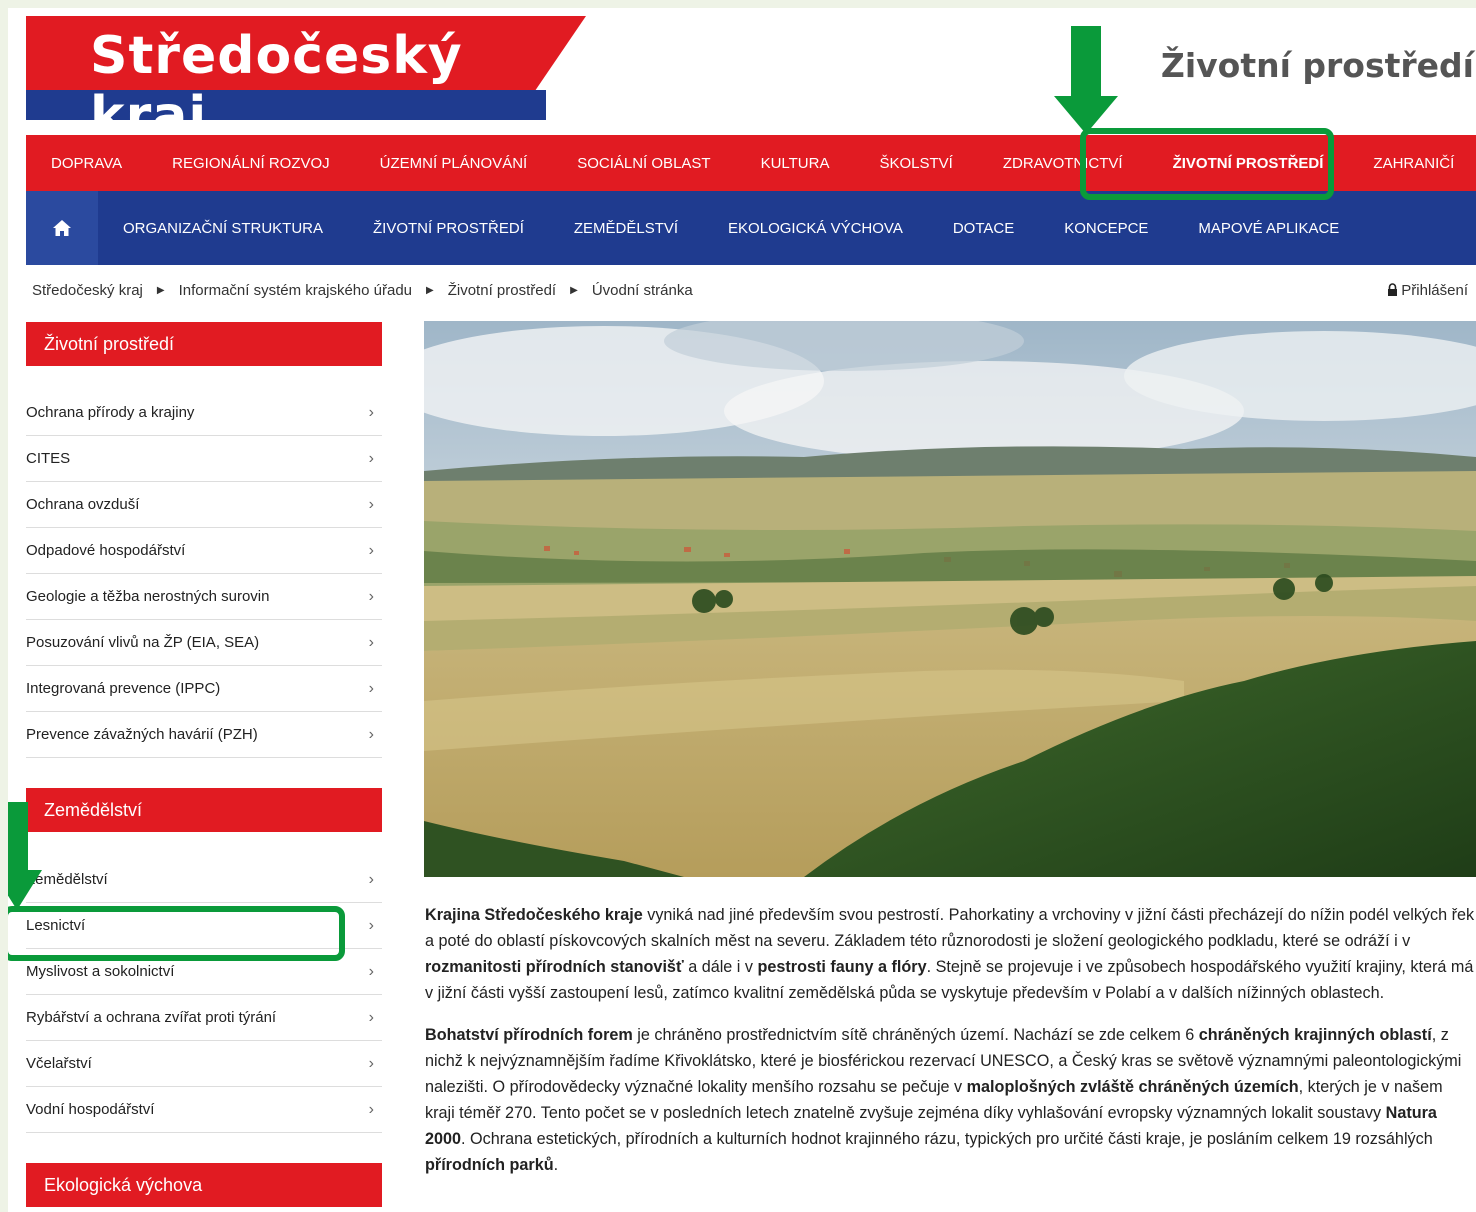  Describe the element at coordinates (86, 163) in the screenshot. I see `nav-item-doprava: DOPRAVA` at that location.